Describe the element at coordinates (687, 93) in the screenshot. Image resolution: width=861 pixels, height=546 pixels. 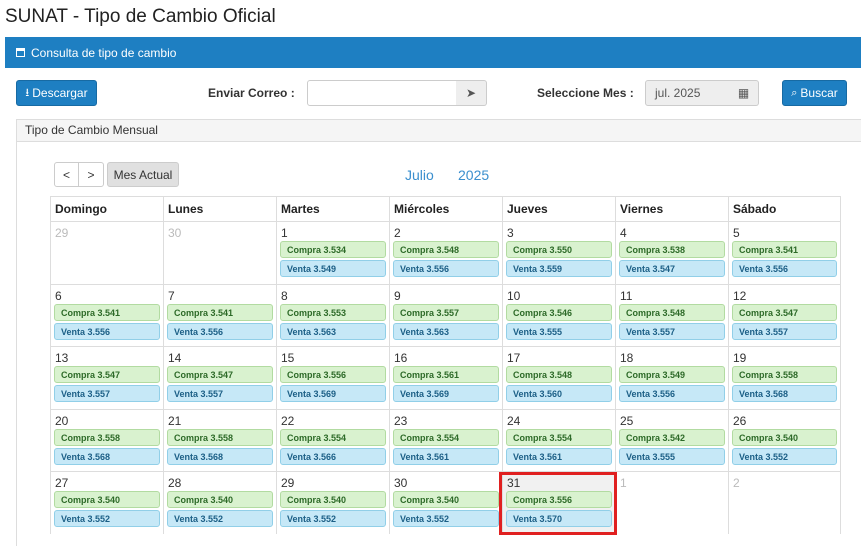
I see `month-field: jul. 2025` at that location.